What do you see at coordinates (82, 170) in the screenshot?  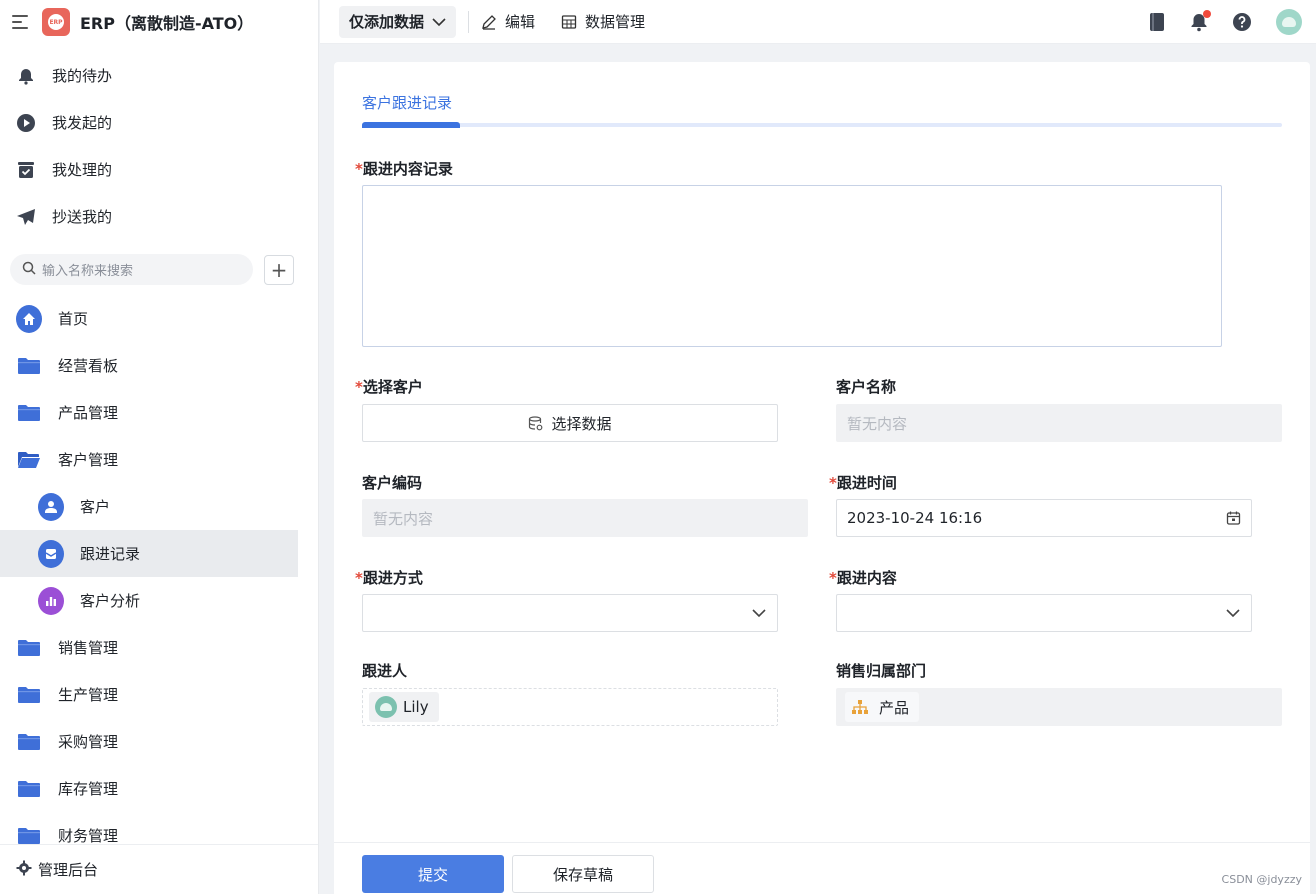 I see `quick-item-label: 我处理的` at bounding box center [82, 170].